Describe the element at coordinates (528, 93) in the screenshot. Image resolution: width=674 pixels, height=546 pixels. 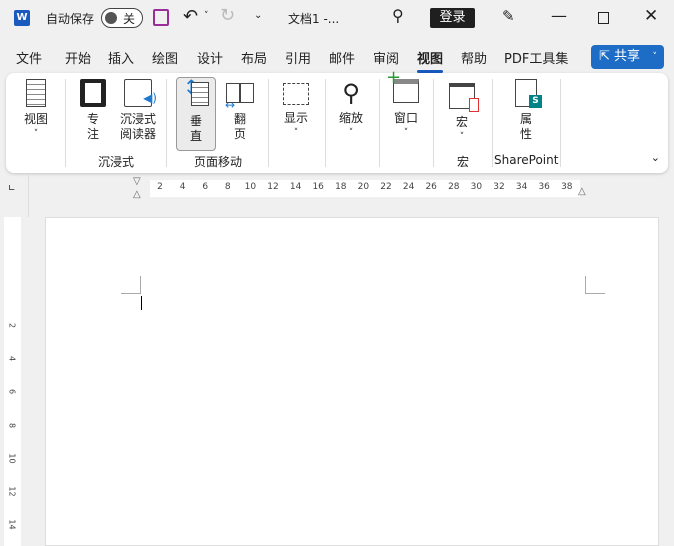
I see `sharepoint-properties-icon: S` at that location.